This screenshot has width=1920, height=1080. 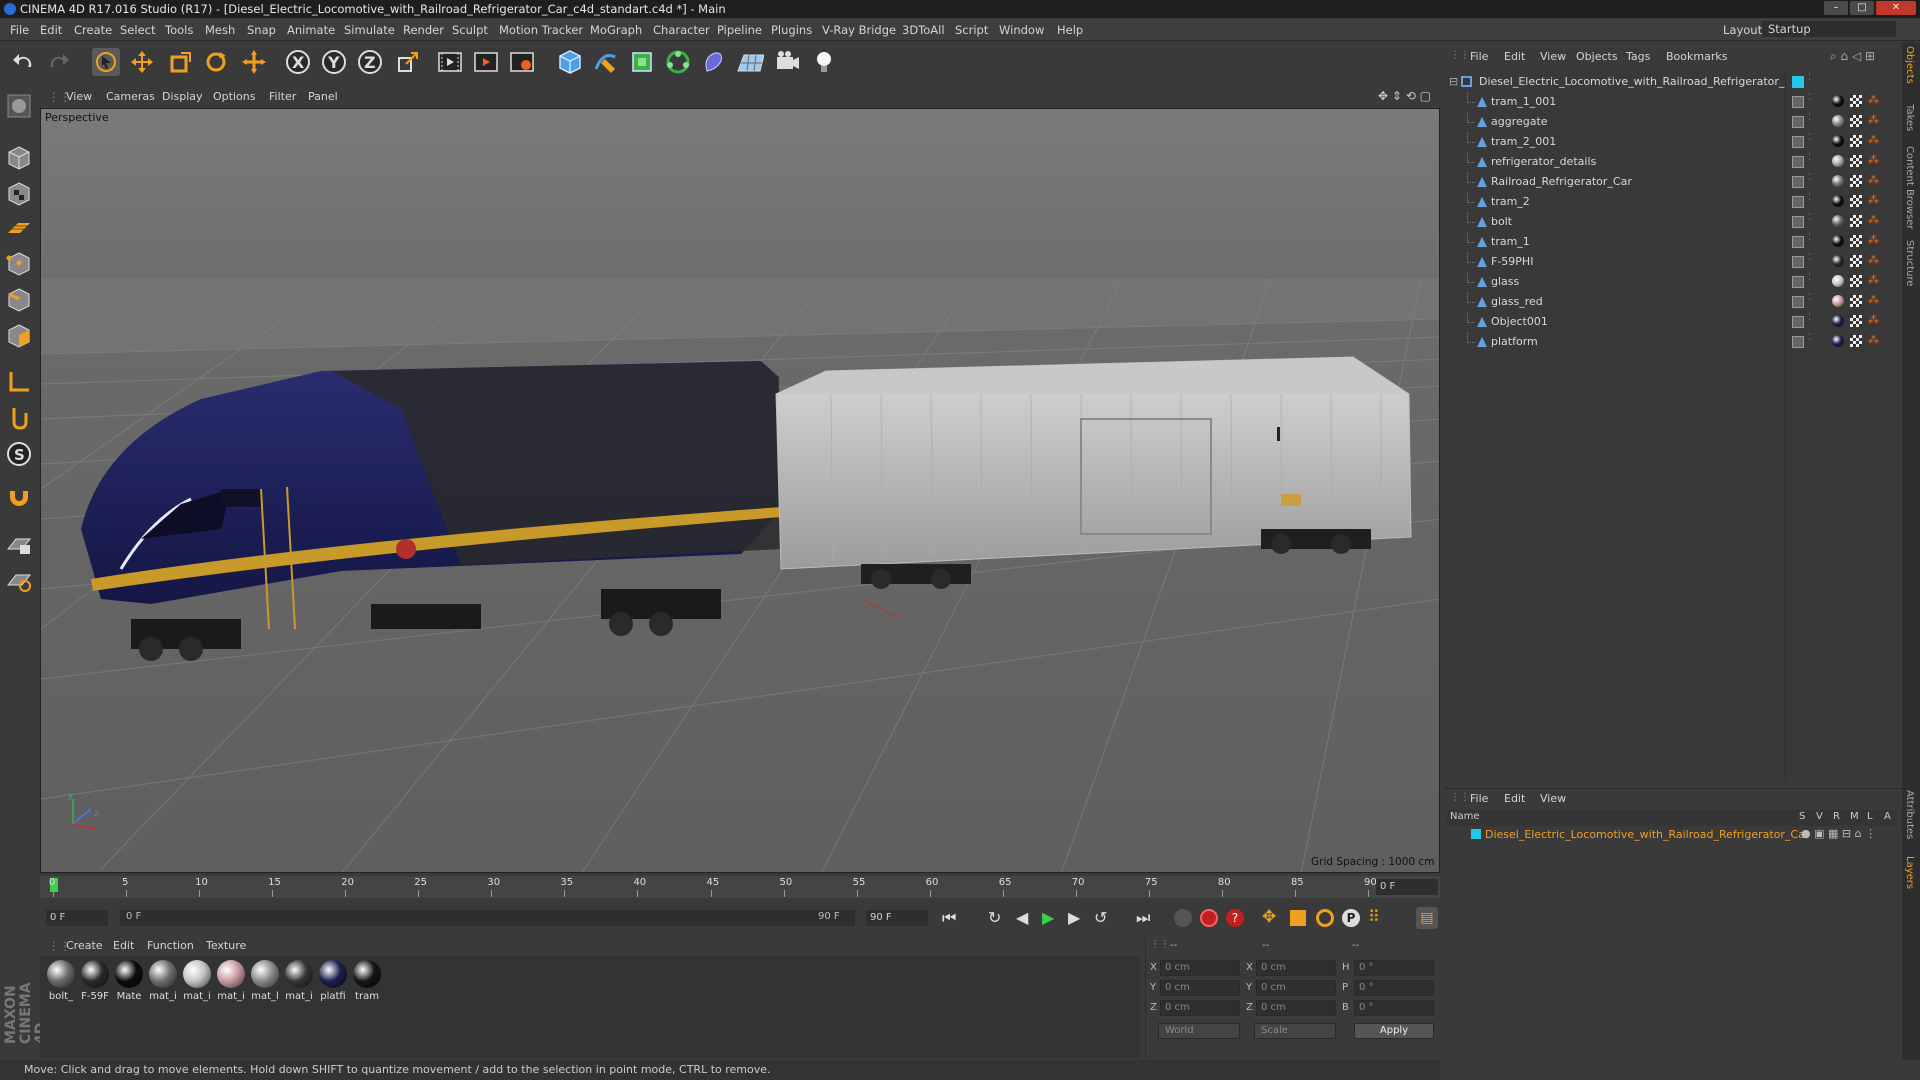 I want to click on next-key-icon: ↺, so click(x=1100, y=917).